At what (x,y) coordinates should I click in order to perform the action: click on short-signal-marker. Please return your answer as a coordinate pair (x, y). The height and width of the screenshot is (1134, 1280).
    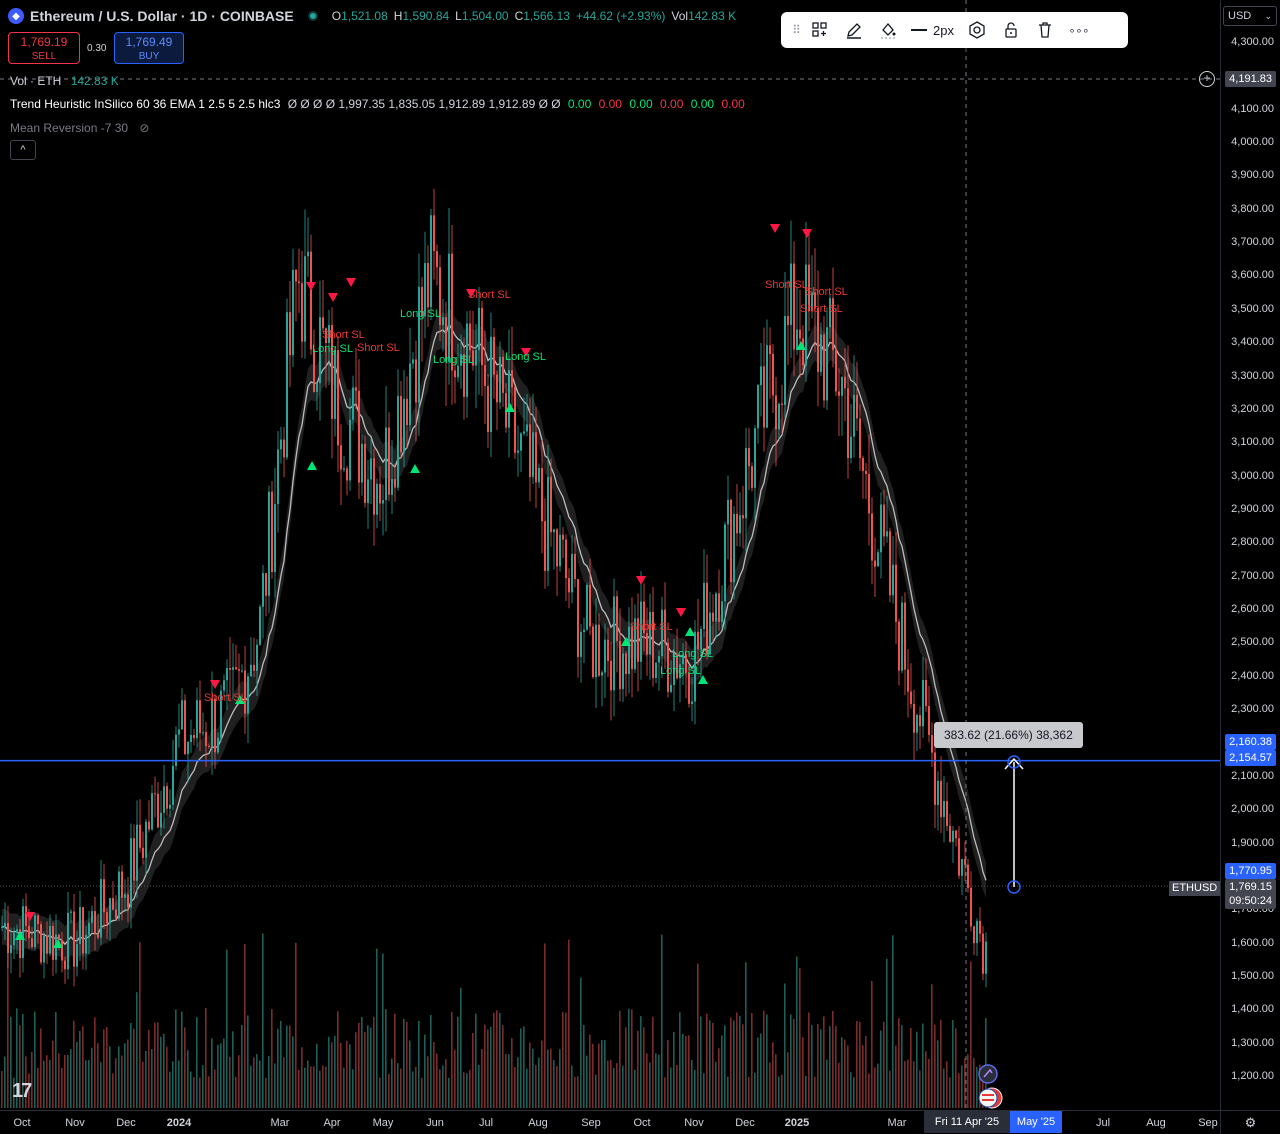
    Looking at the image, I should click on (311, 286).